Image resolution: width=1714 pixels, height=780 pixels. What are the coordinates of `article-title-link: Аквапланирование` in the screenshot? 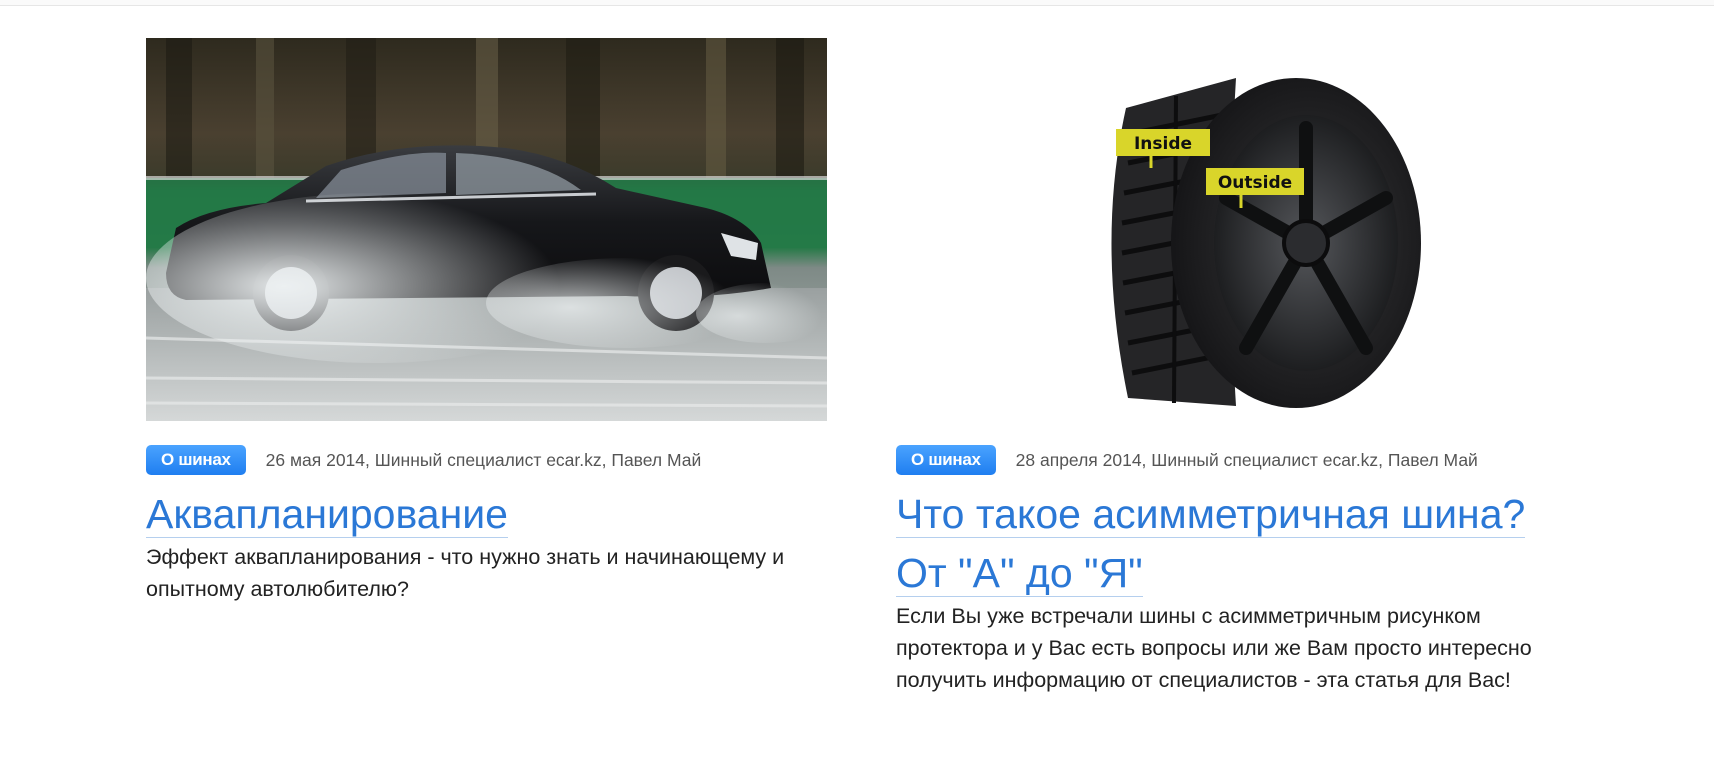 It's located at (327, 514).